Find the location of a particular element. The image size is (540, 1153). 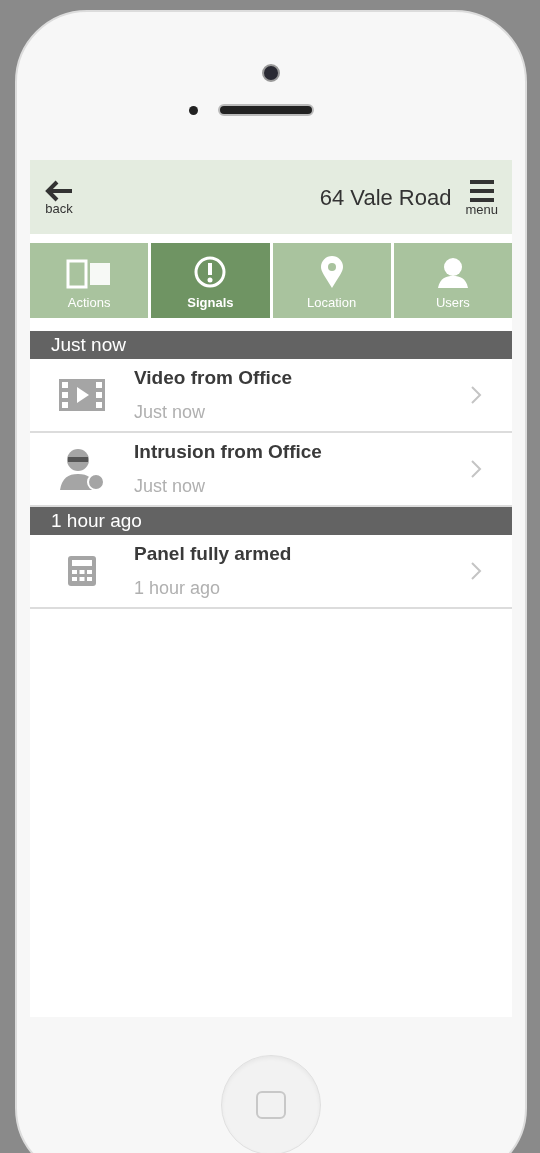

section-heading: Just now is located at coordinates (271, 345).